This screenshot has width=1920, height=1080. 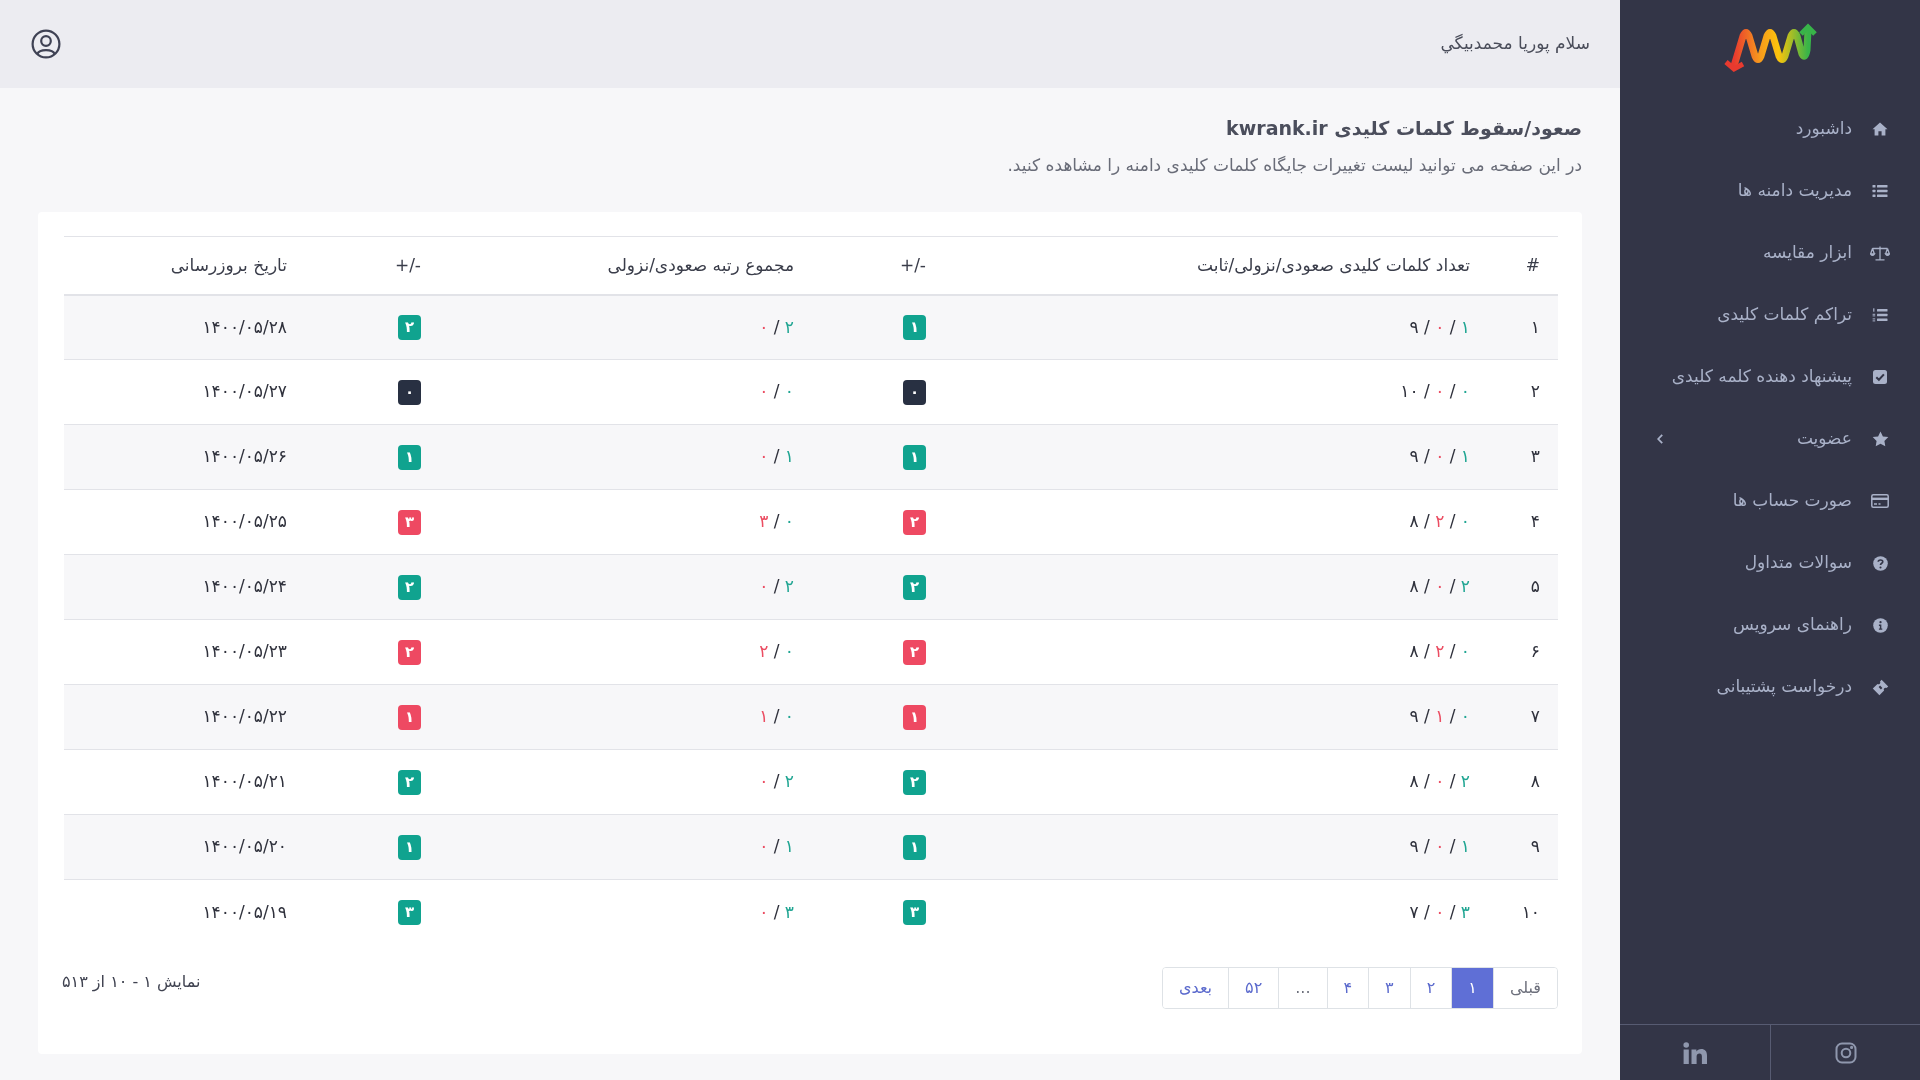 I want to click on table-cell: ۰ / ۰ / ۱۰, so click(x=1216, y=392).